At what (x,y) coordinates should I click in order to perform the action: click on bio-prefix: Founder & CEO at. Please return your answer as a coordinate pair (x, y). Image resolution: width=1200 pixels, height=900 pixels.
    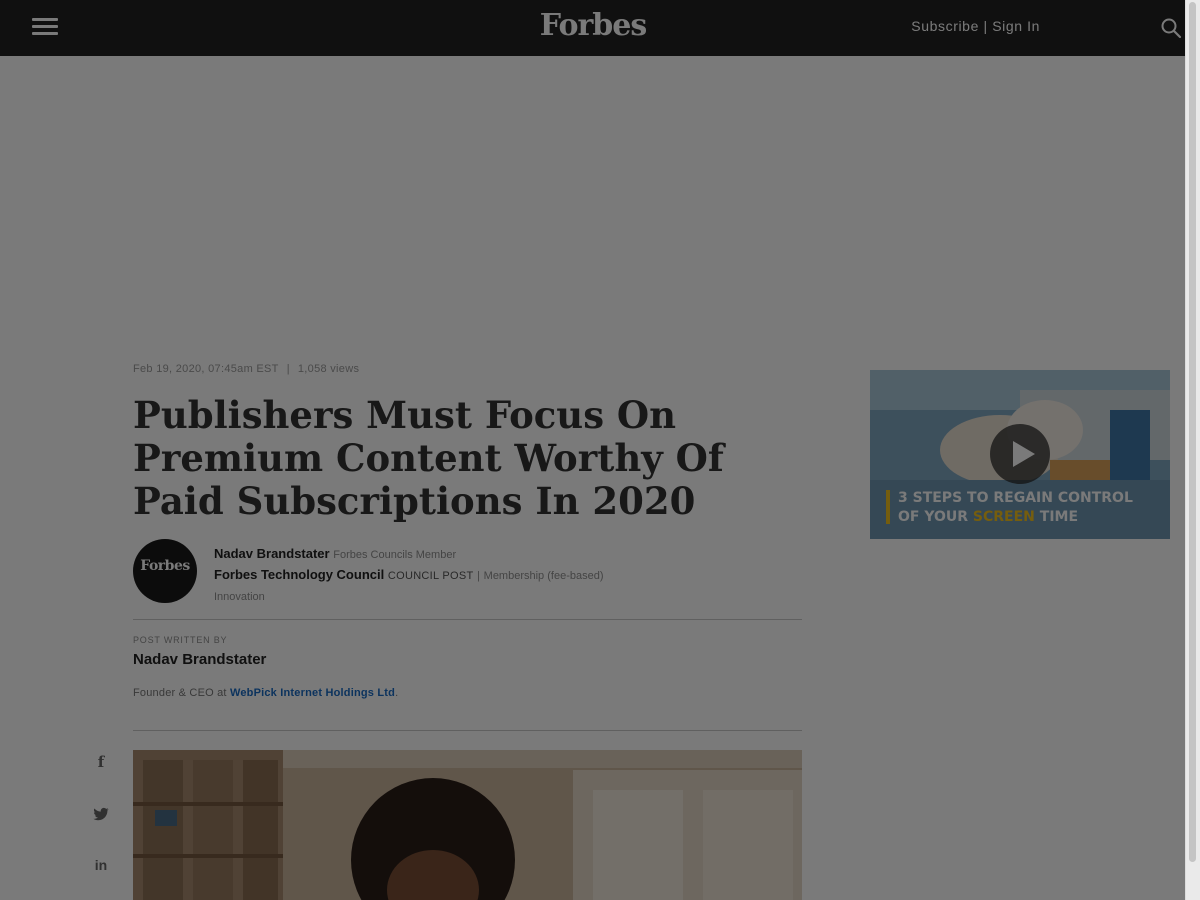
    Looking at the image, I should click on (180, 693).